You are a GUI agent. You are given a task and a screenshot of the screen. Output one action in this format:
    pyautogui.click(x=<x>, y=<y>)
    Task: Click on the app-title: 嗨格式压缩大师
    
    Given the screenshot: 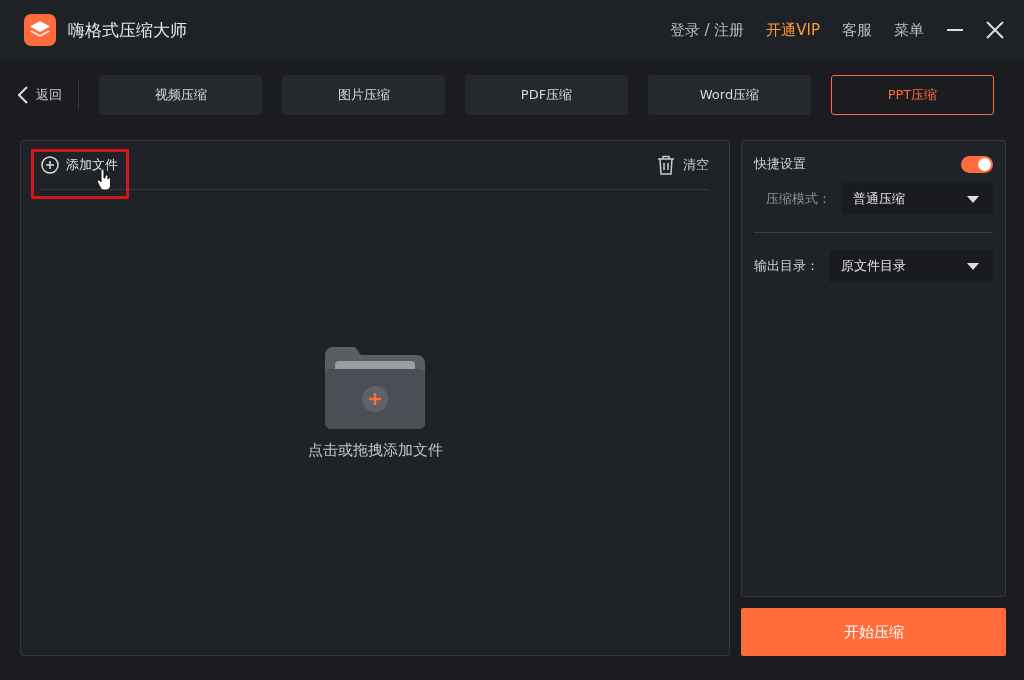 What is the action you would take?
    pyautogui.click(x=128, y=30)
    